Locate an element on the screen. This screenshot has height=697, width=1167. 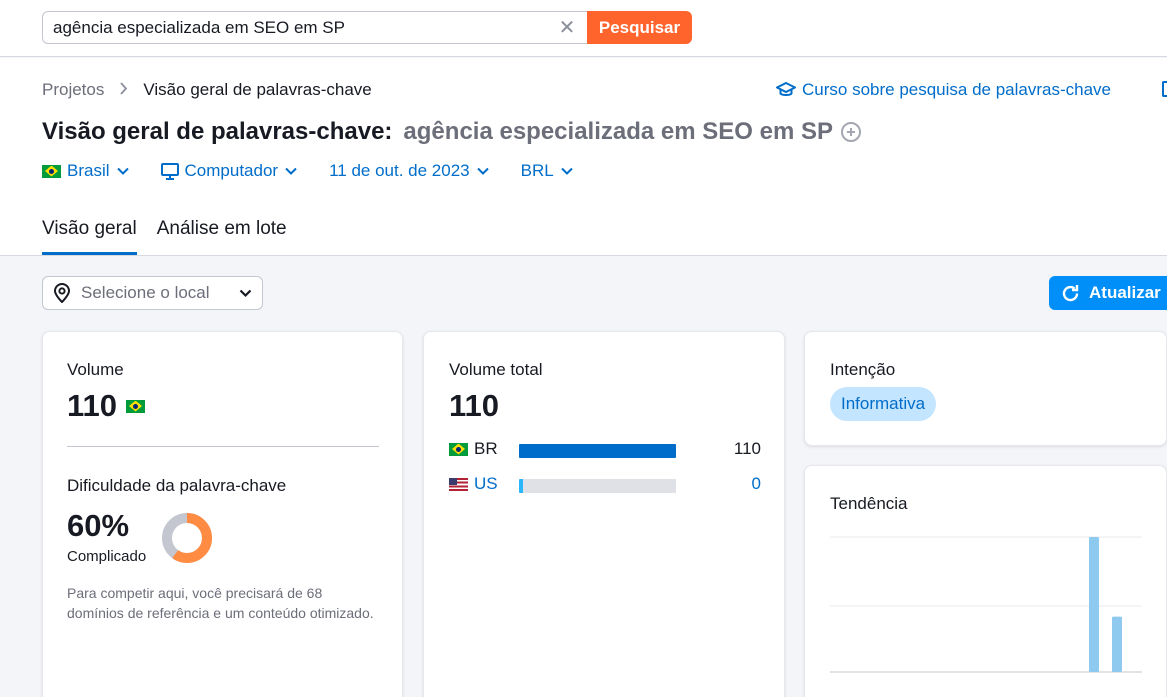
course-link: Curso sobre pesquisa de palavras-chave is located at coordinates (943, 90).